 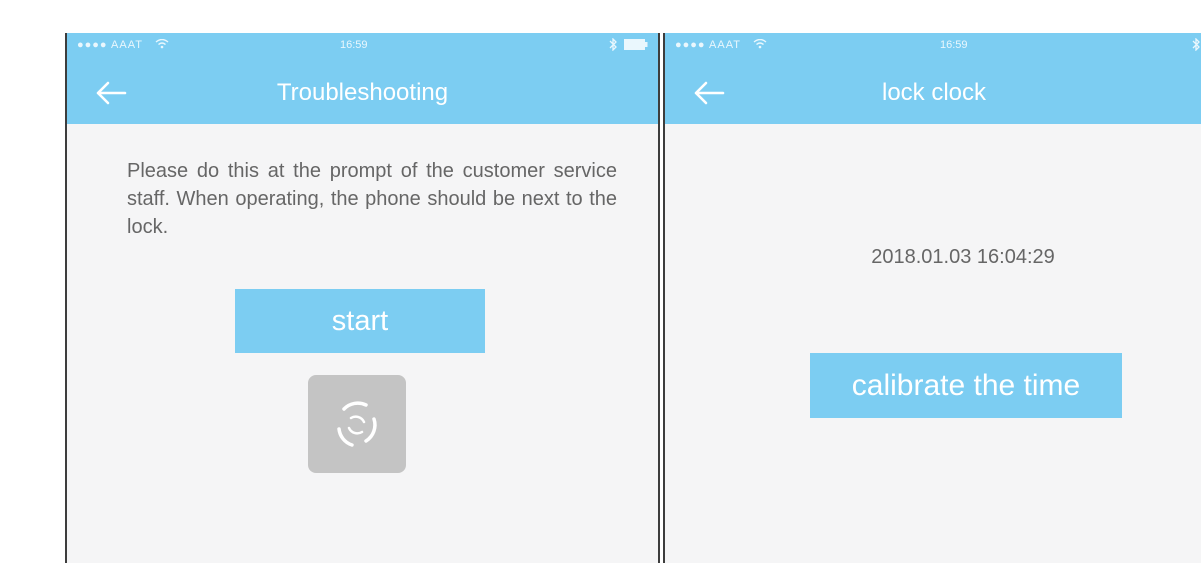 I want to click on loading-indicator, so click(x=357, y=424).